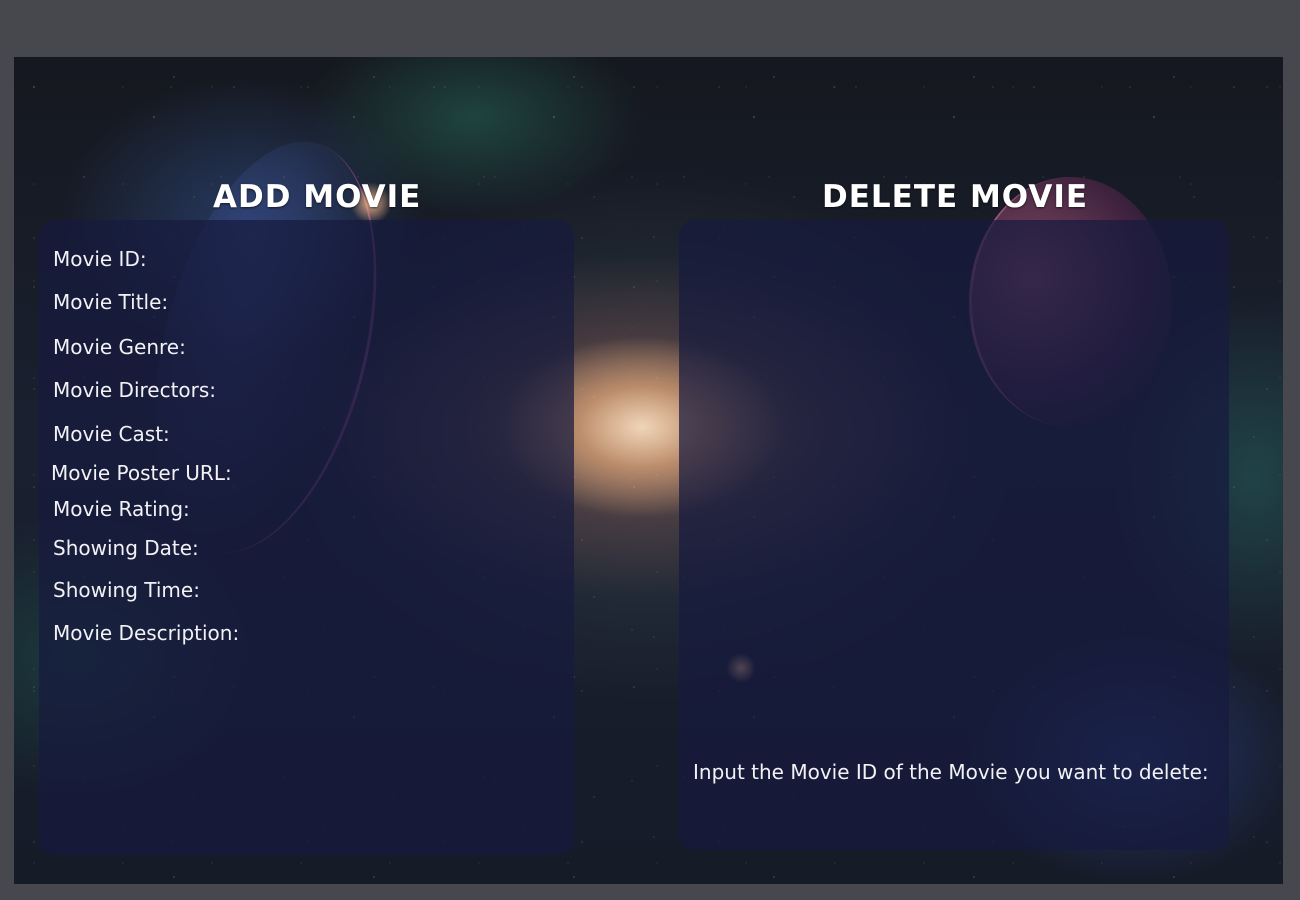 The image size is (1300, 900). I want to click on movie-cast-label: Movie Cast:, so click(111, 434).